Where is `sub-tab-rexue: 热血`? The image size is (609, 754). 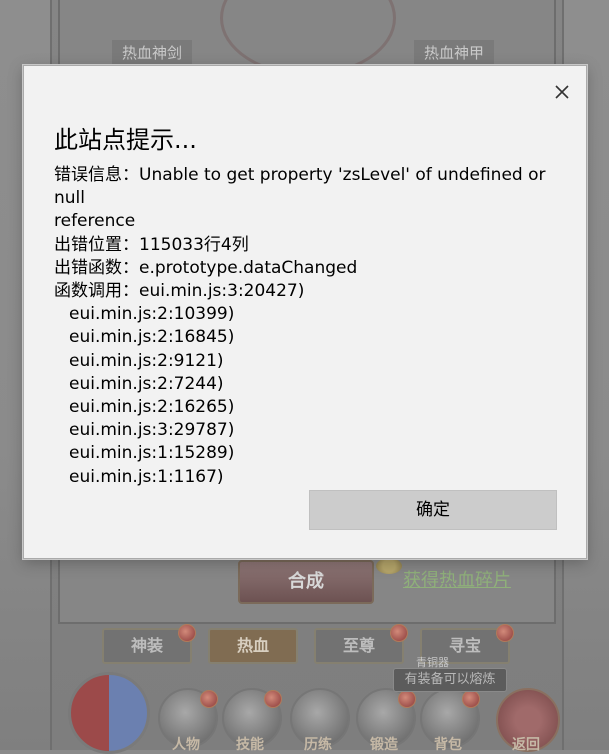 sub-tab-rexue: 热血 is located at coordinates (253, 646).